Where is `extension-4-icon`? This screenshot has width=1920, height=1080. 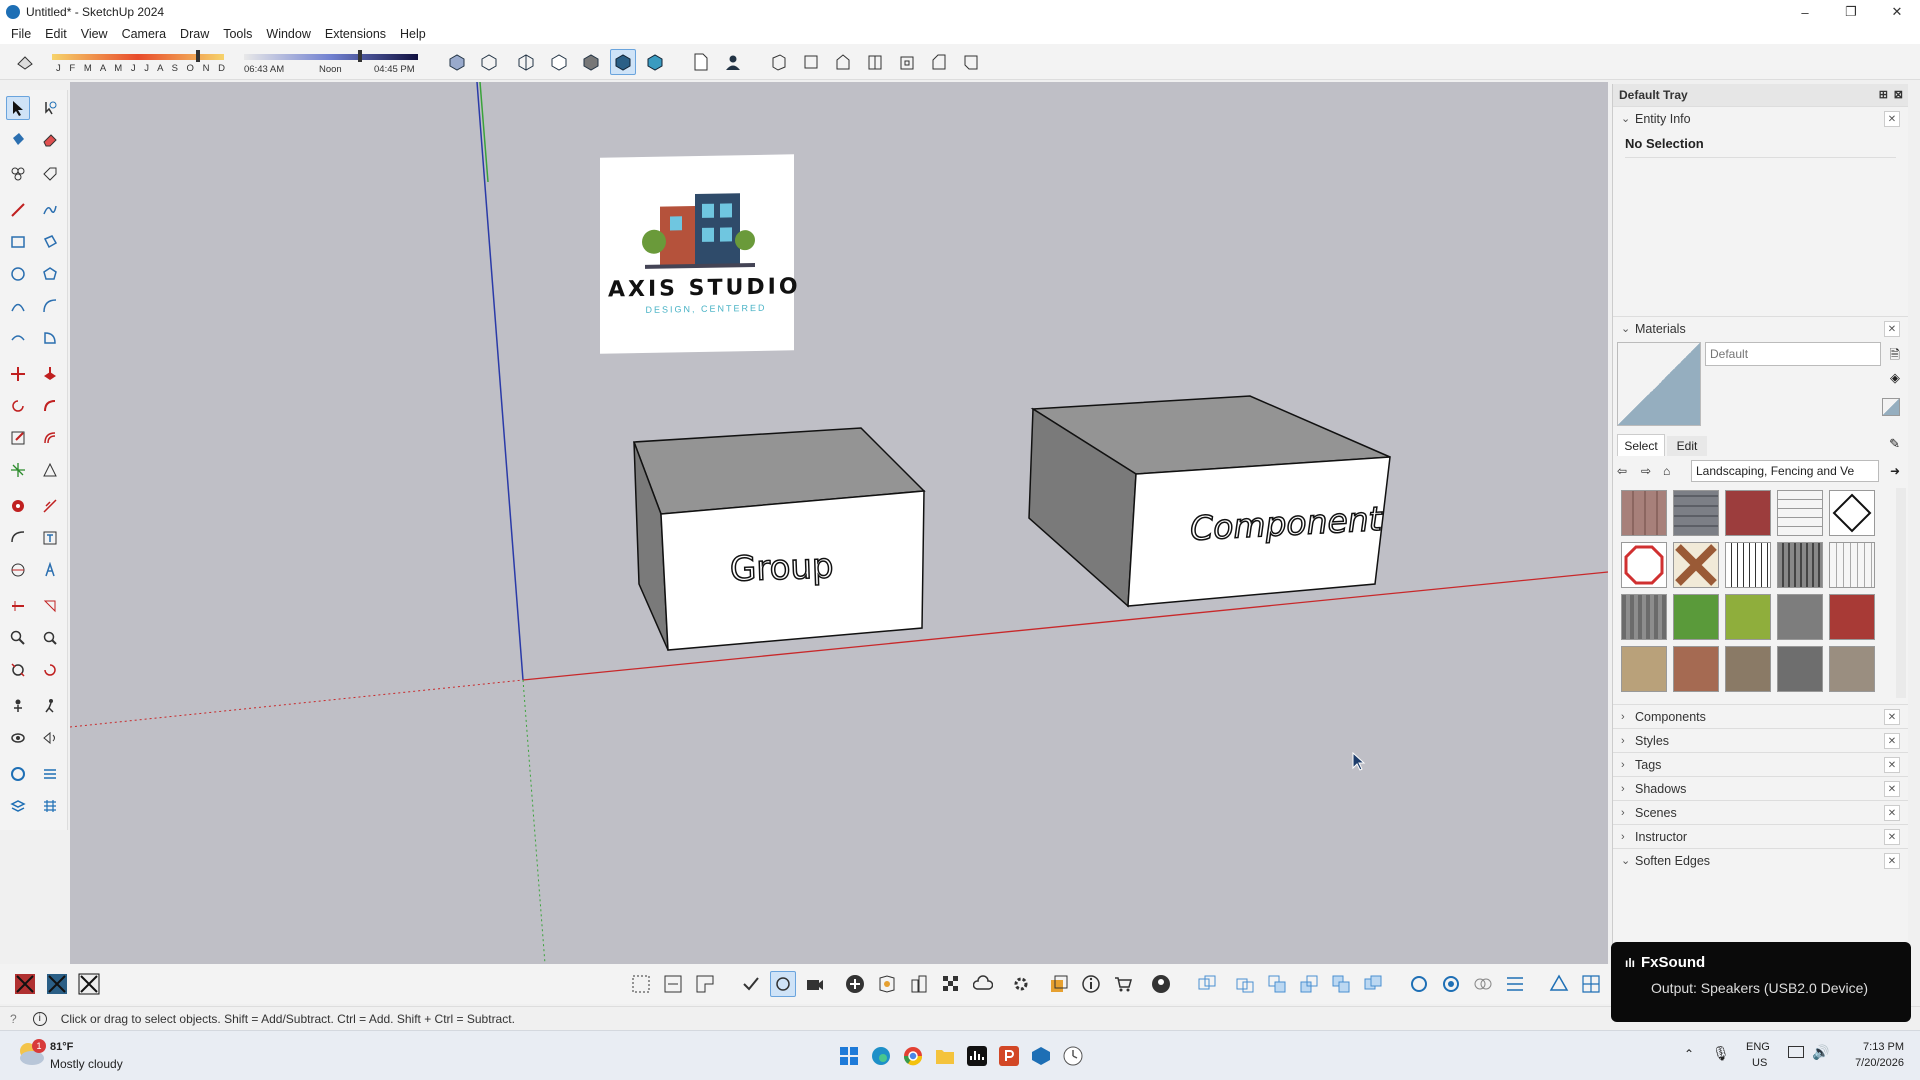 extension-4-icon is located at coordinates (1515, 984).